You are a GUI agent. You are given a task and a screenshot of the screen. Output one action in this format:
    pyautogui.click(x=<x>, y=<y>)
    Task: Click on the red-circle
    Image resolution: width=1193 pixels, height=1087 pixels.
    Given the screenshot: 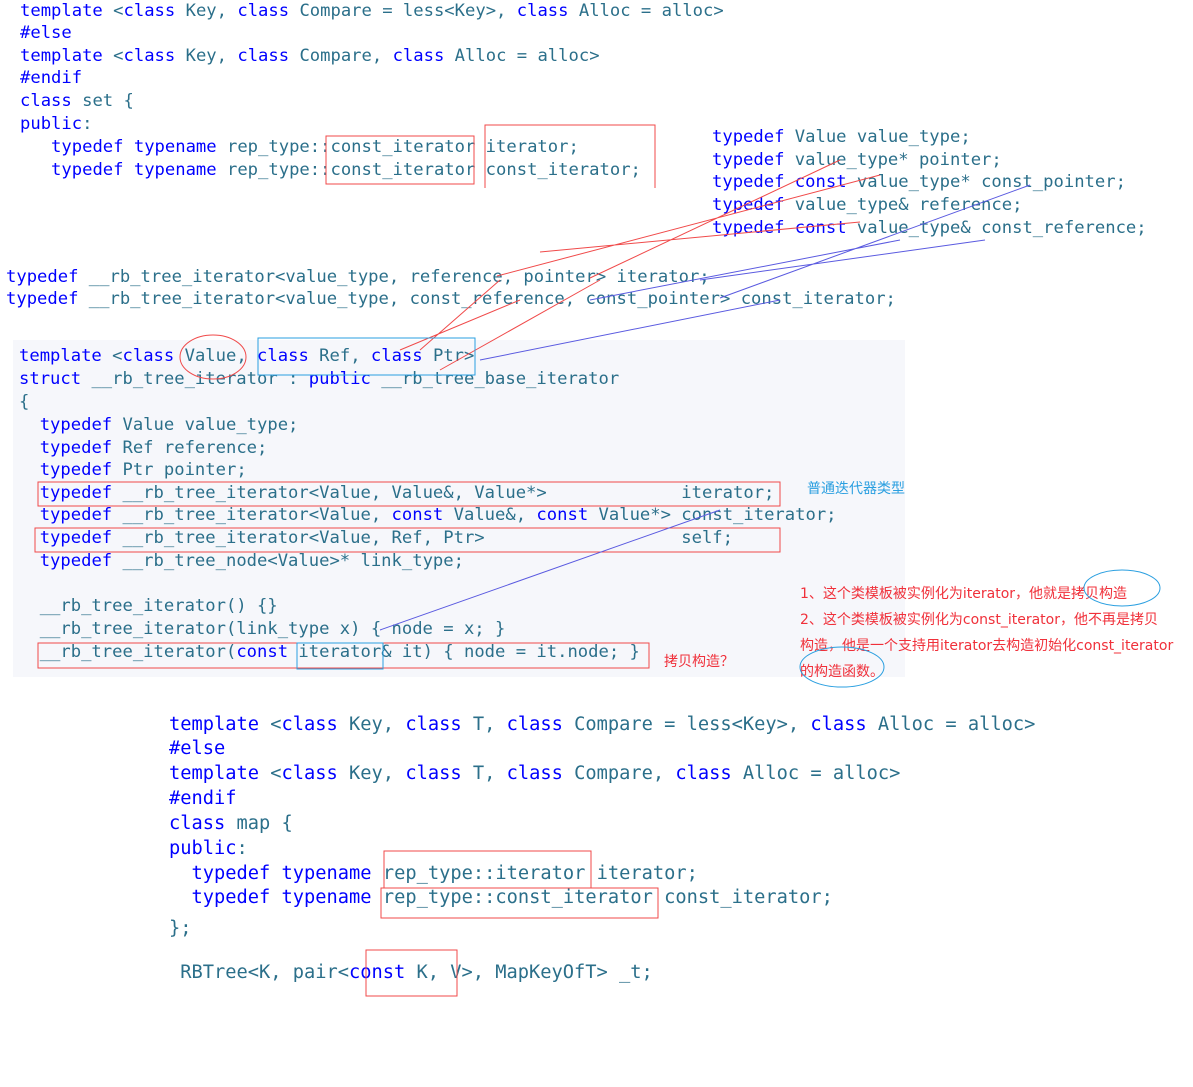 What is the action you would take?
    pyautogui.click(x=213, y=357)
    